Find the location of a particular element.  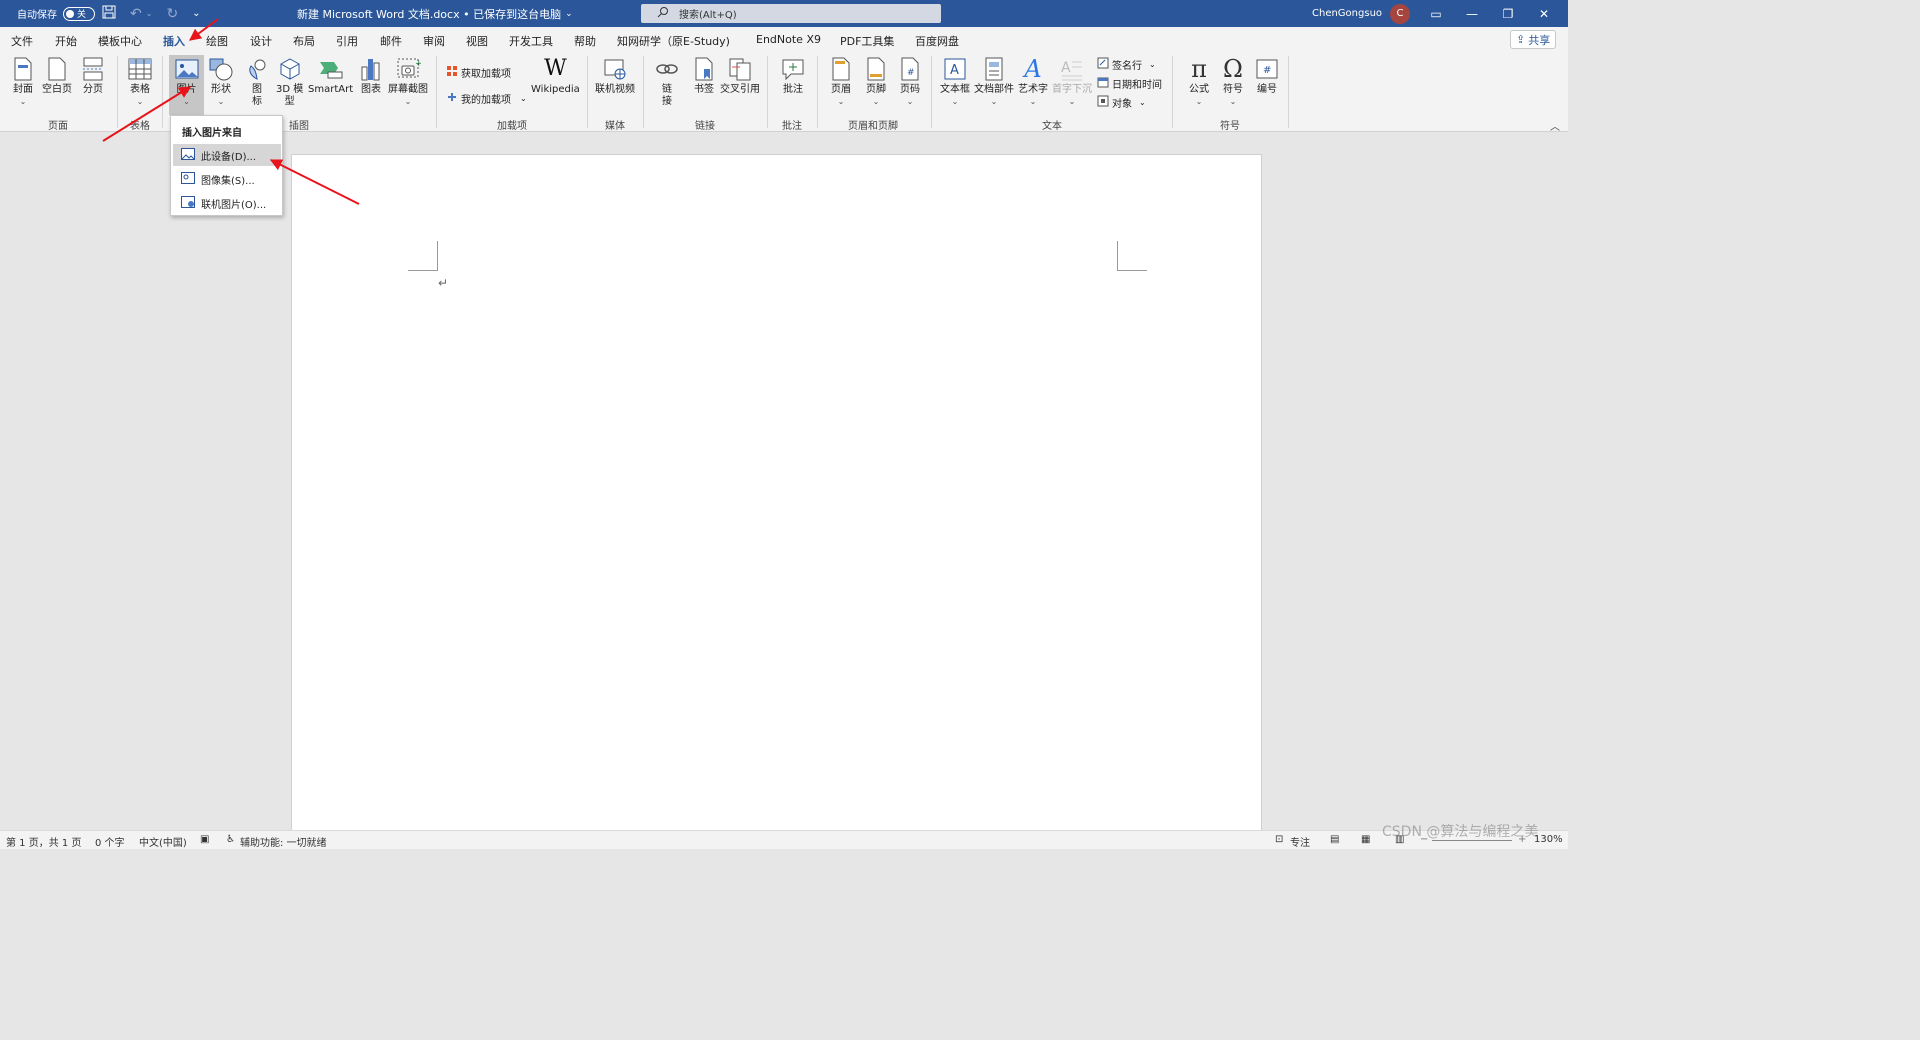

numbering-button: # 编号 is located at coordinates (1267, 76).